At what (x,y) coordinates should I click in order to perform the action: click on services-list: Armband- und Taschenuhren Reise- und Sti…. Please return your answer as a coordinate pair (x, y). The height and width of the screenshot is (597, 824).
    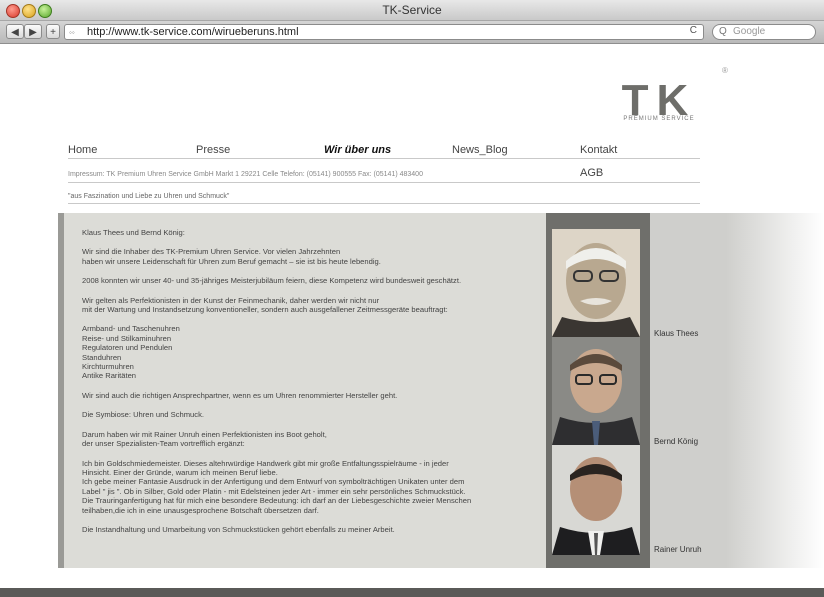
    Looking at the image, I should click on (131, 352).